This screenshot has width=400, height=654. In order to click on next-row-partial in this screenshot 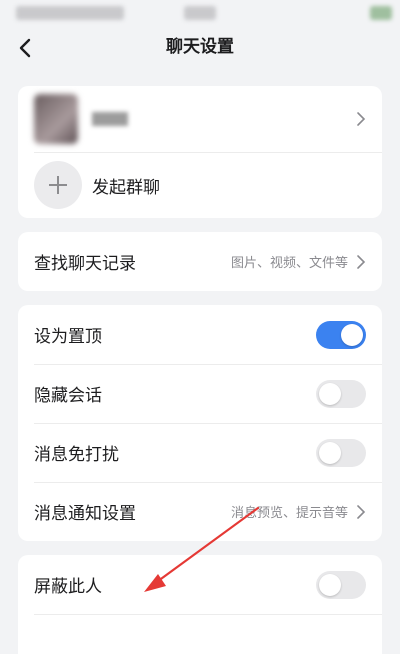, I will do `click(200, 634)`.